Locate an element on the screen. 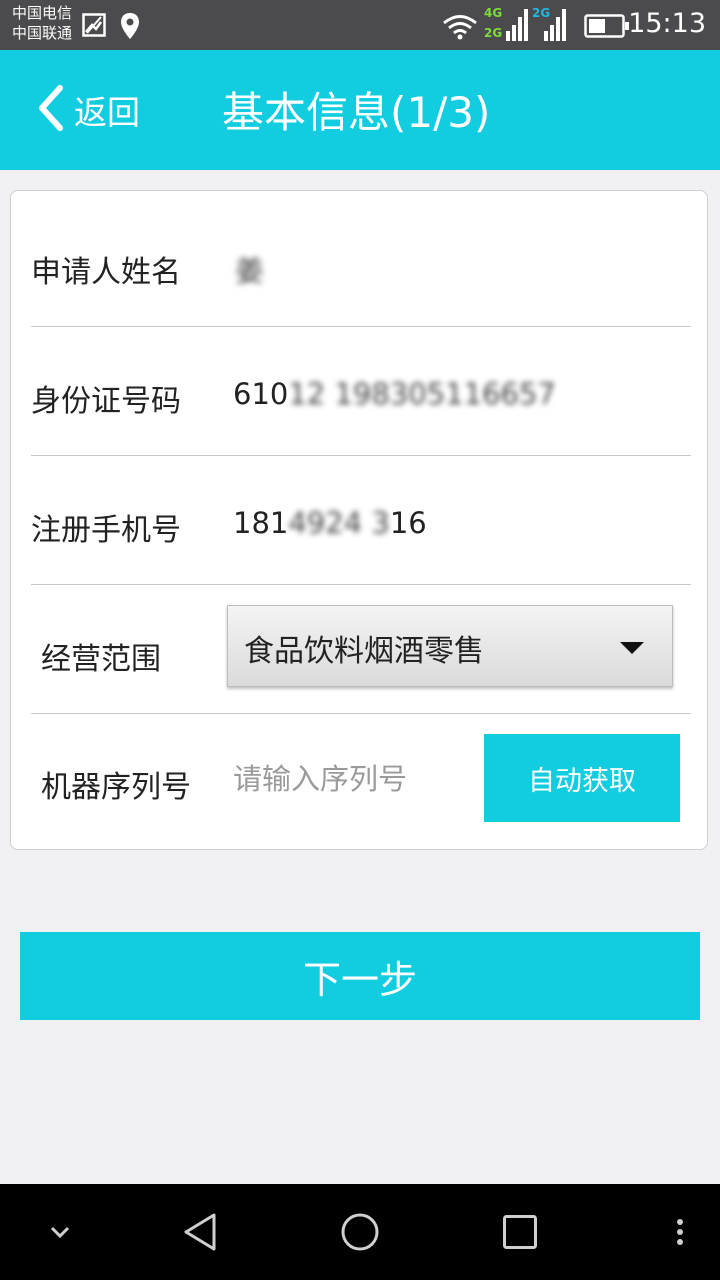 This screenshot has height=1280, width=720. carrier-1: 中国电信 is located at coordinates (42, 13).